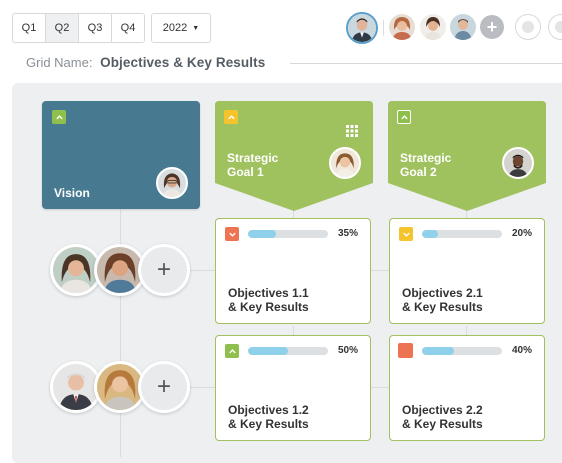 The height and width of the screenshot is (463, 562). I want to click on quarter-q4-button: Q4, so click(128, 28).